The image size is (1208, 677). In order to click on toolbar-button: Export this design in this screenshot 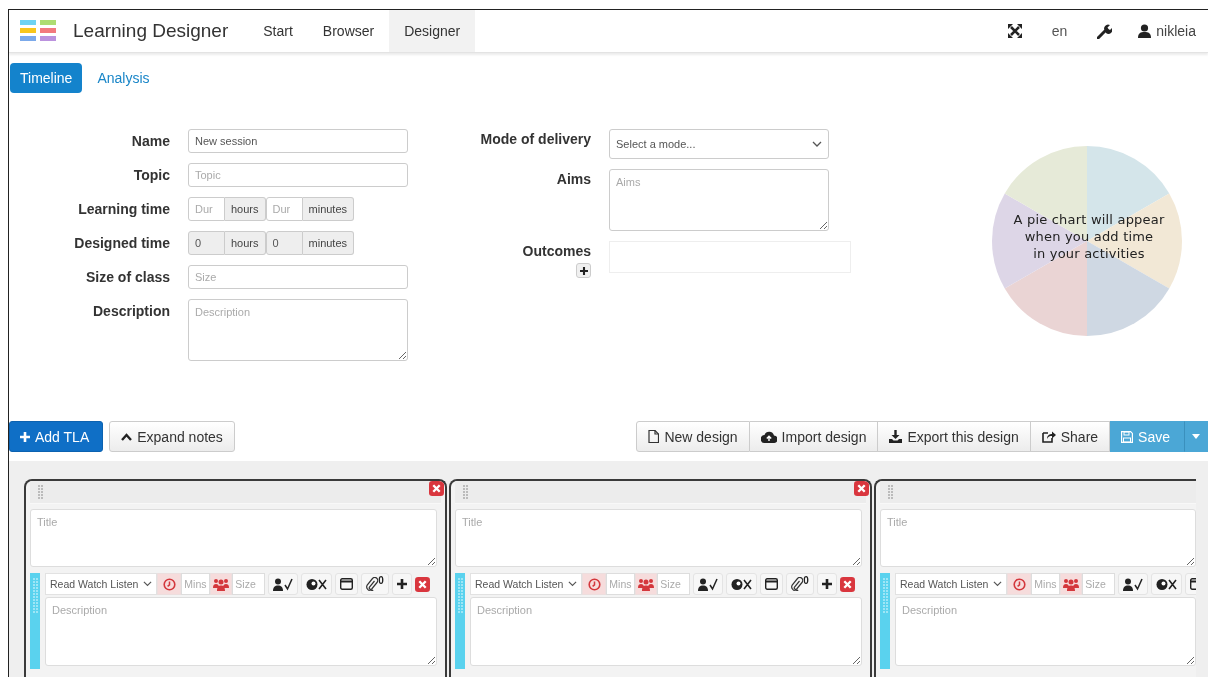, I will do `click(954, 436)`.